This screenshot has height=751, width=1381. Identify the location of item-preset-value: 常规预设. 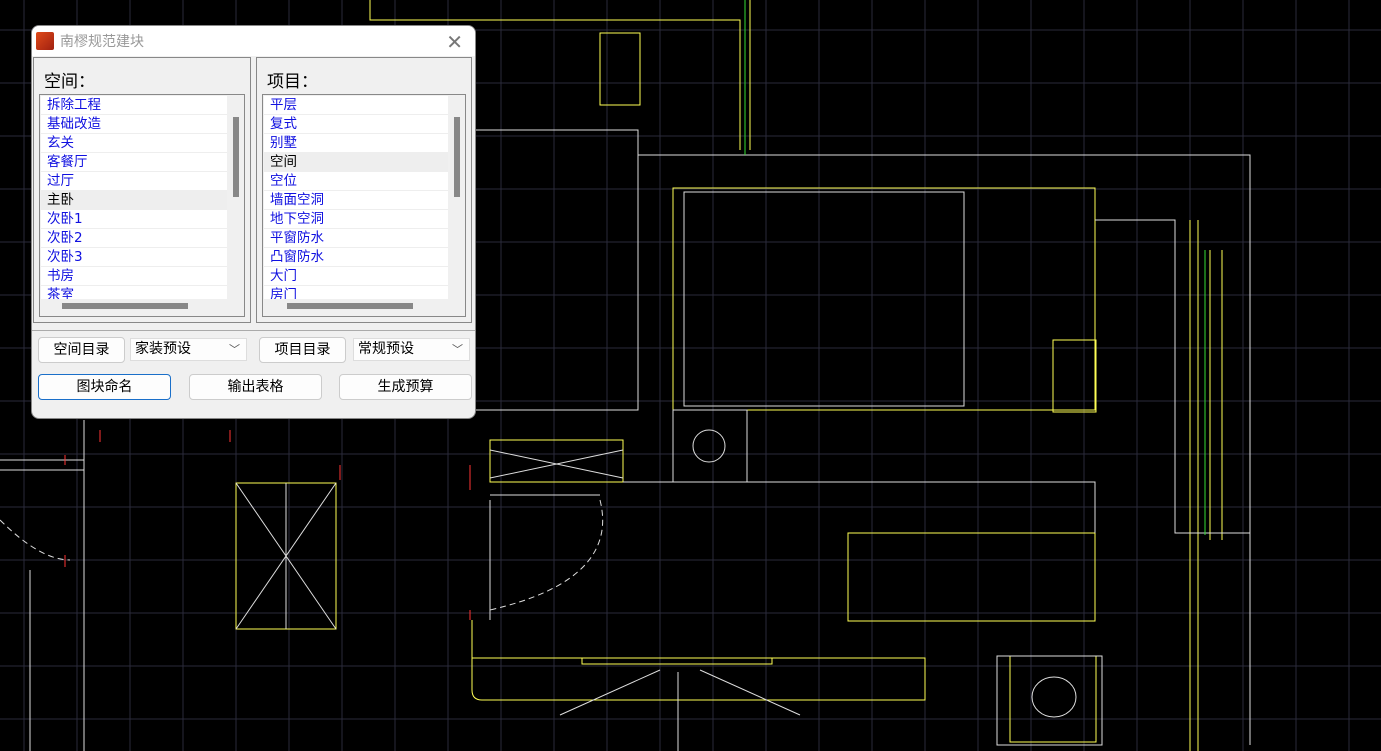
(386, 349).